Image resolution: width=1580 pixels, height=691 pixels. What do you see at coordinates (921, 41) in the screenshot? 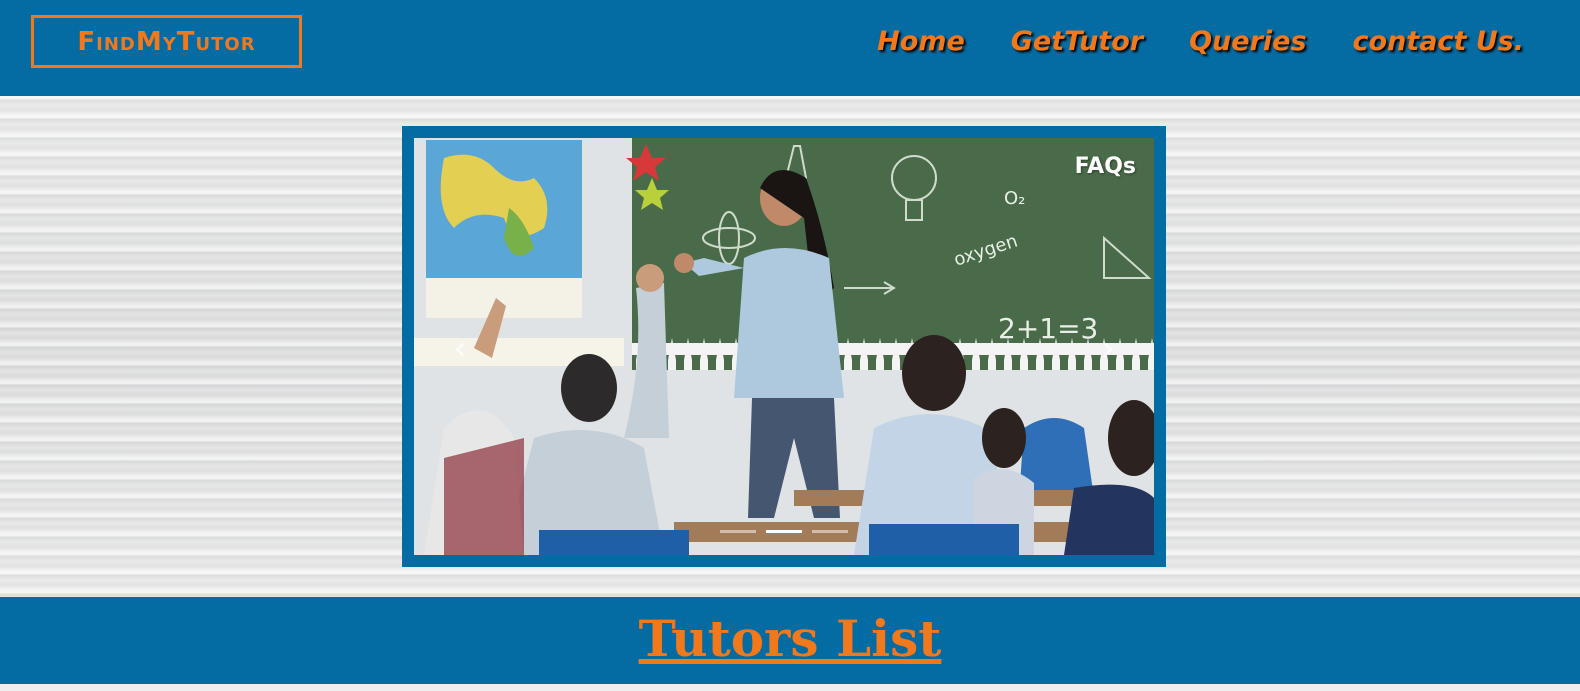
I see `nav-home: Home` at bounding box center [921, 41].